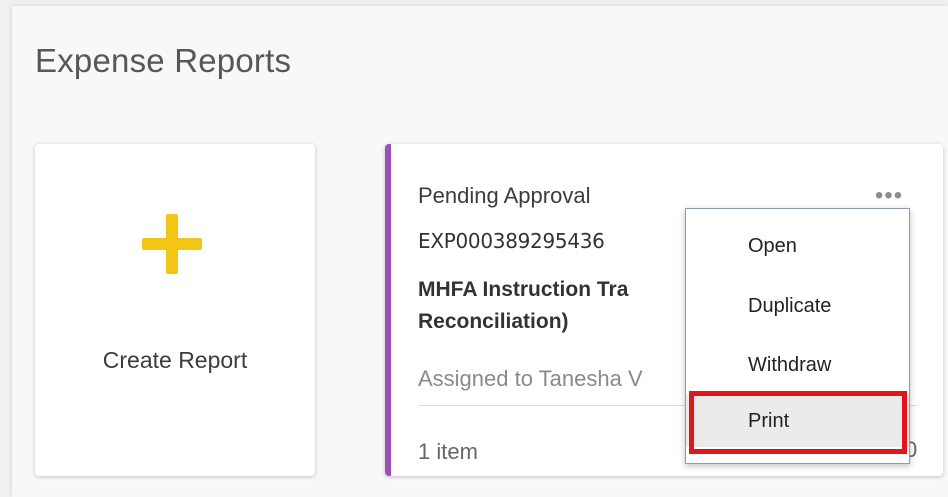 This screenshot has width=948, height=497. I want to click on report-actions-menu: Open Duplicate Withdraw Print, so click(797, 336).